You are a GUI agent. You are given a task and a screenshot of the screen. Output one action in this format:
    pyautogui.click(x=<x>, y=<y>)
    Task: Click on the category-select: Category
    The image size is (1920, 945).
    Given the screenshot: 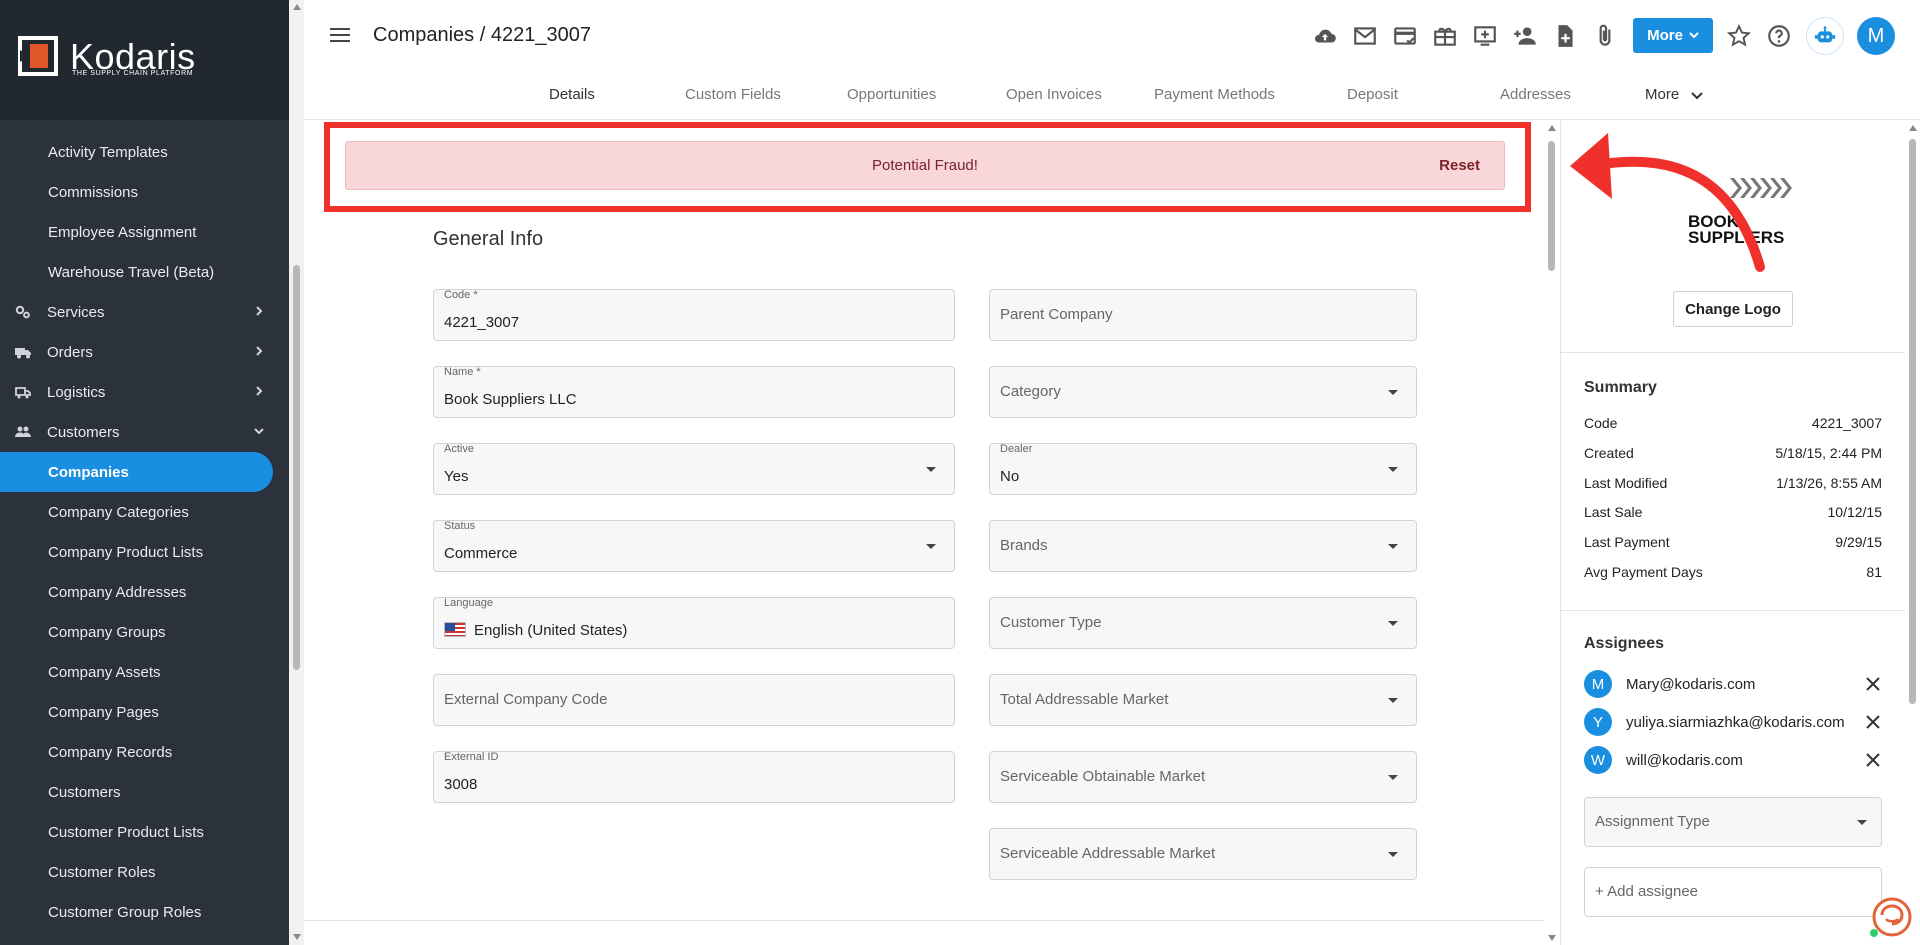 What is the action you would take?
    pyautogui.click(x=1203, y=392)
    